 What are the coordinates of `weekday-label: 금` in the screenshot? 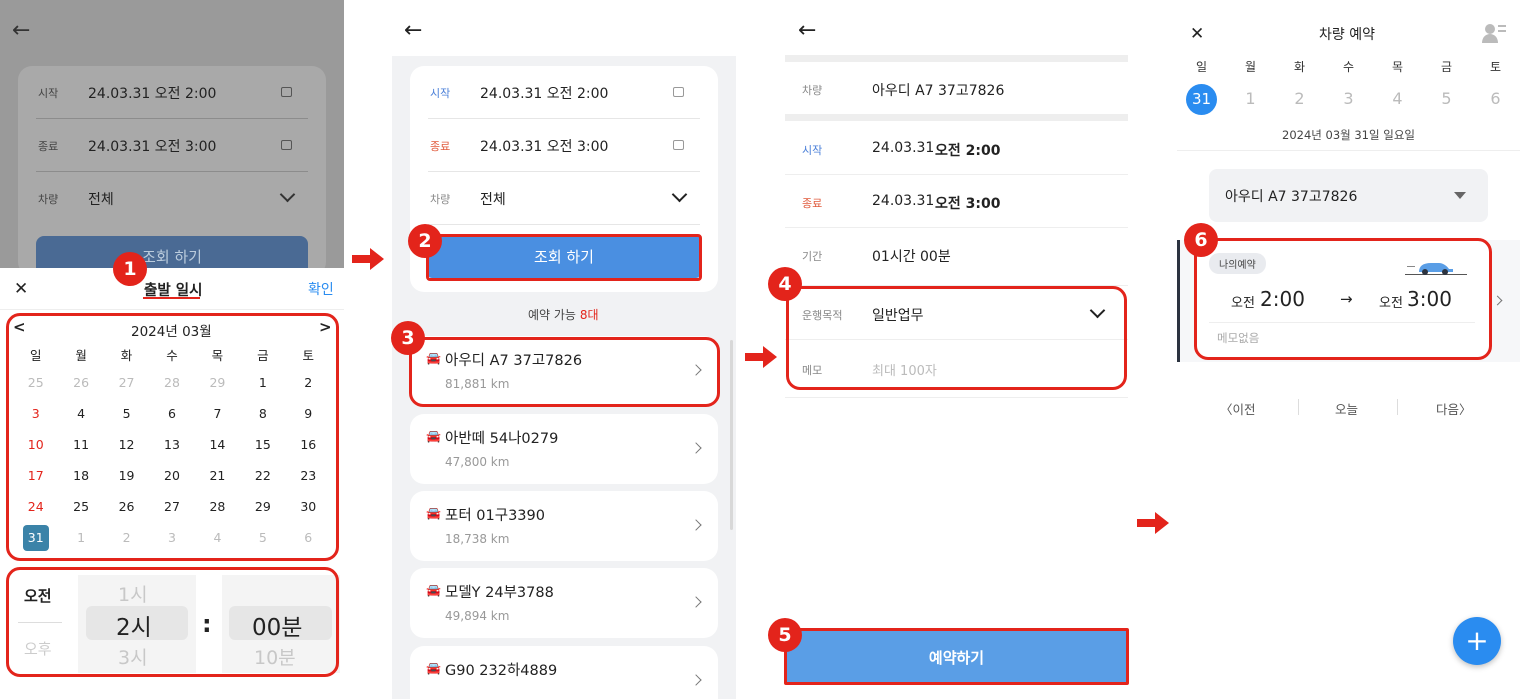 It's located at (1446, 67).